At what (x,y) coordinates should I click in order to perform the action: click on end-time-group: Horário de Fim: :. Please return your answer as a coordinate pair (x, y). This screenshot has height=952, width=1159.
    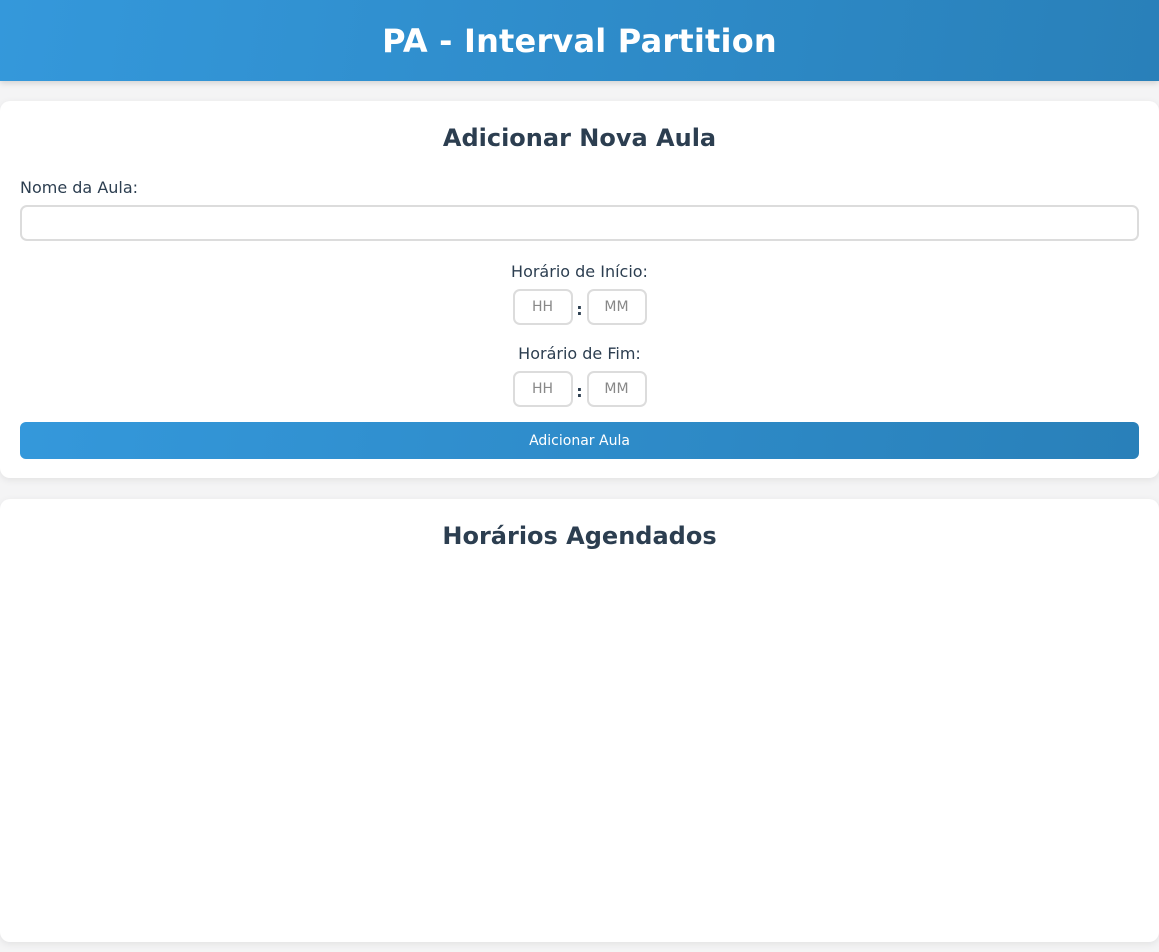
    Looking at the image, I should click on (579, 375).